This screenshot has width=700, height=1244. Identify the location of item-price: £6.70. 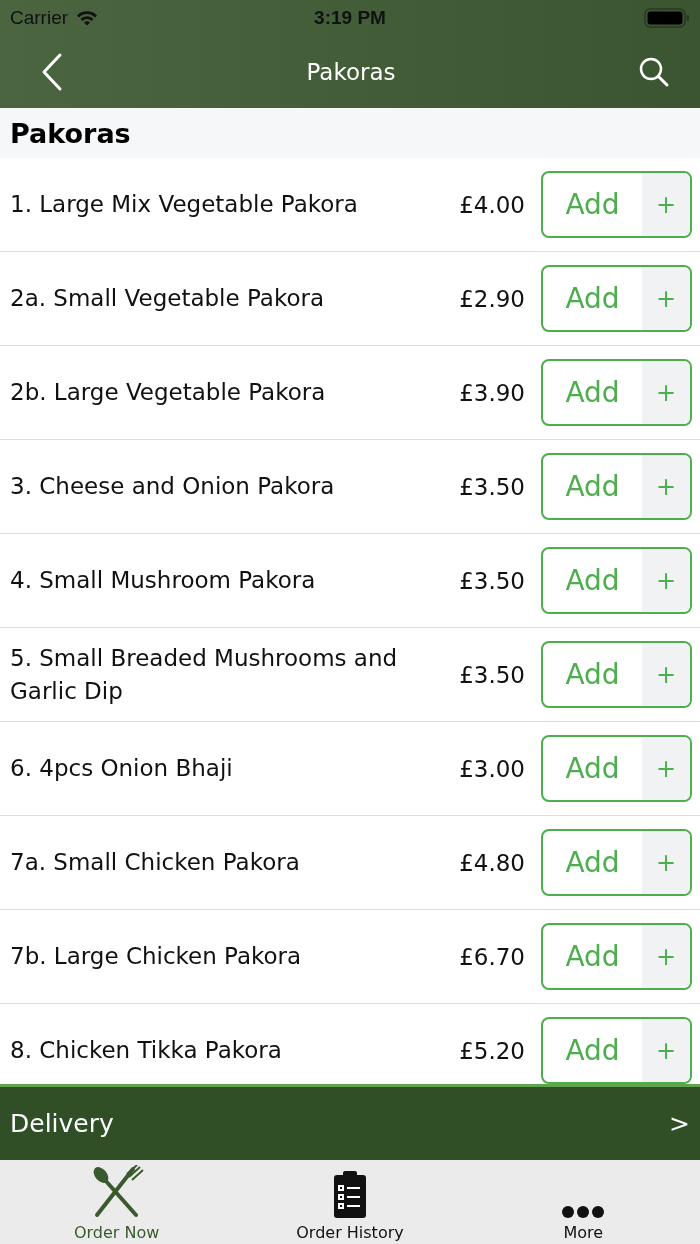
(491, 956).